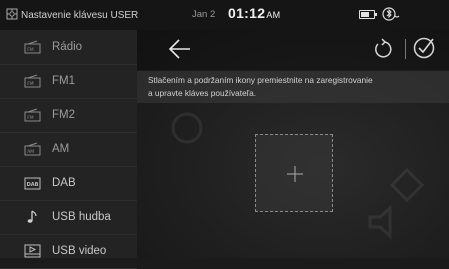 This screenshot has height=269, width=449. I want to click on instruction-line-2: a upravte kláves používateľa., so click(202, 92).